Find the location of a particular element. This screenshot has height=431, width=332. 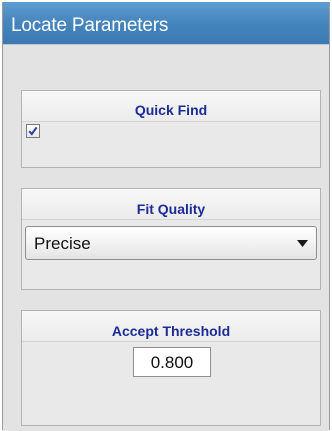

chevron-down-icon is located at coordinates (302, 243).